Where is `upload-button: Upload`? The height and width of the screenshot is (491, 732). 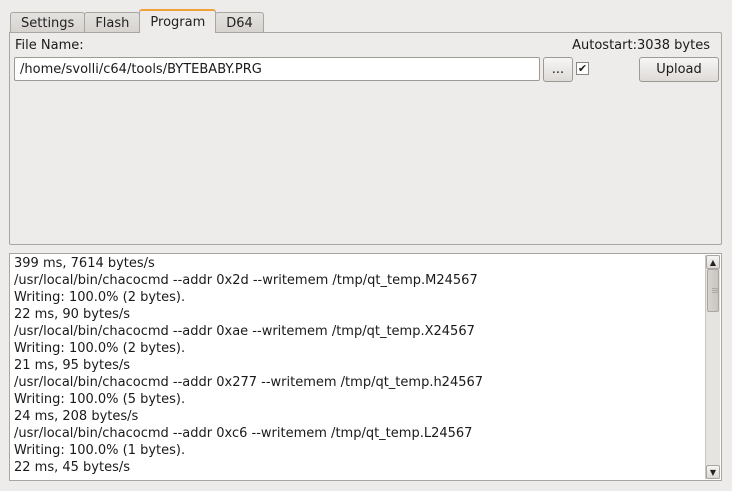 upload-button: Upload is located at coordinates (679, 69).